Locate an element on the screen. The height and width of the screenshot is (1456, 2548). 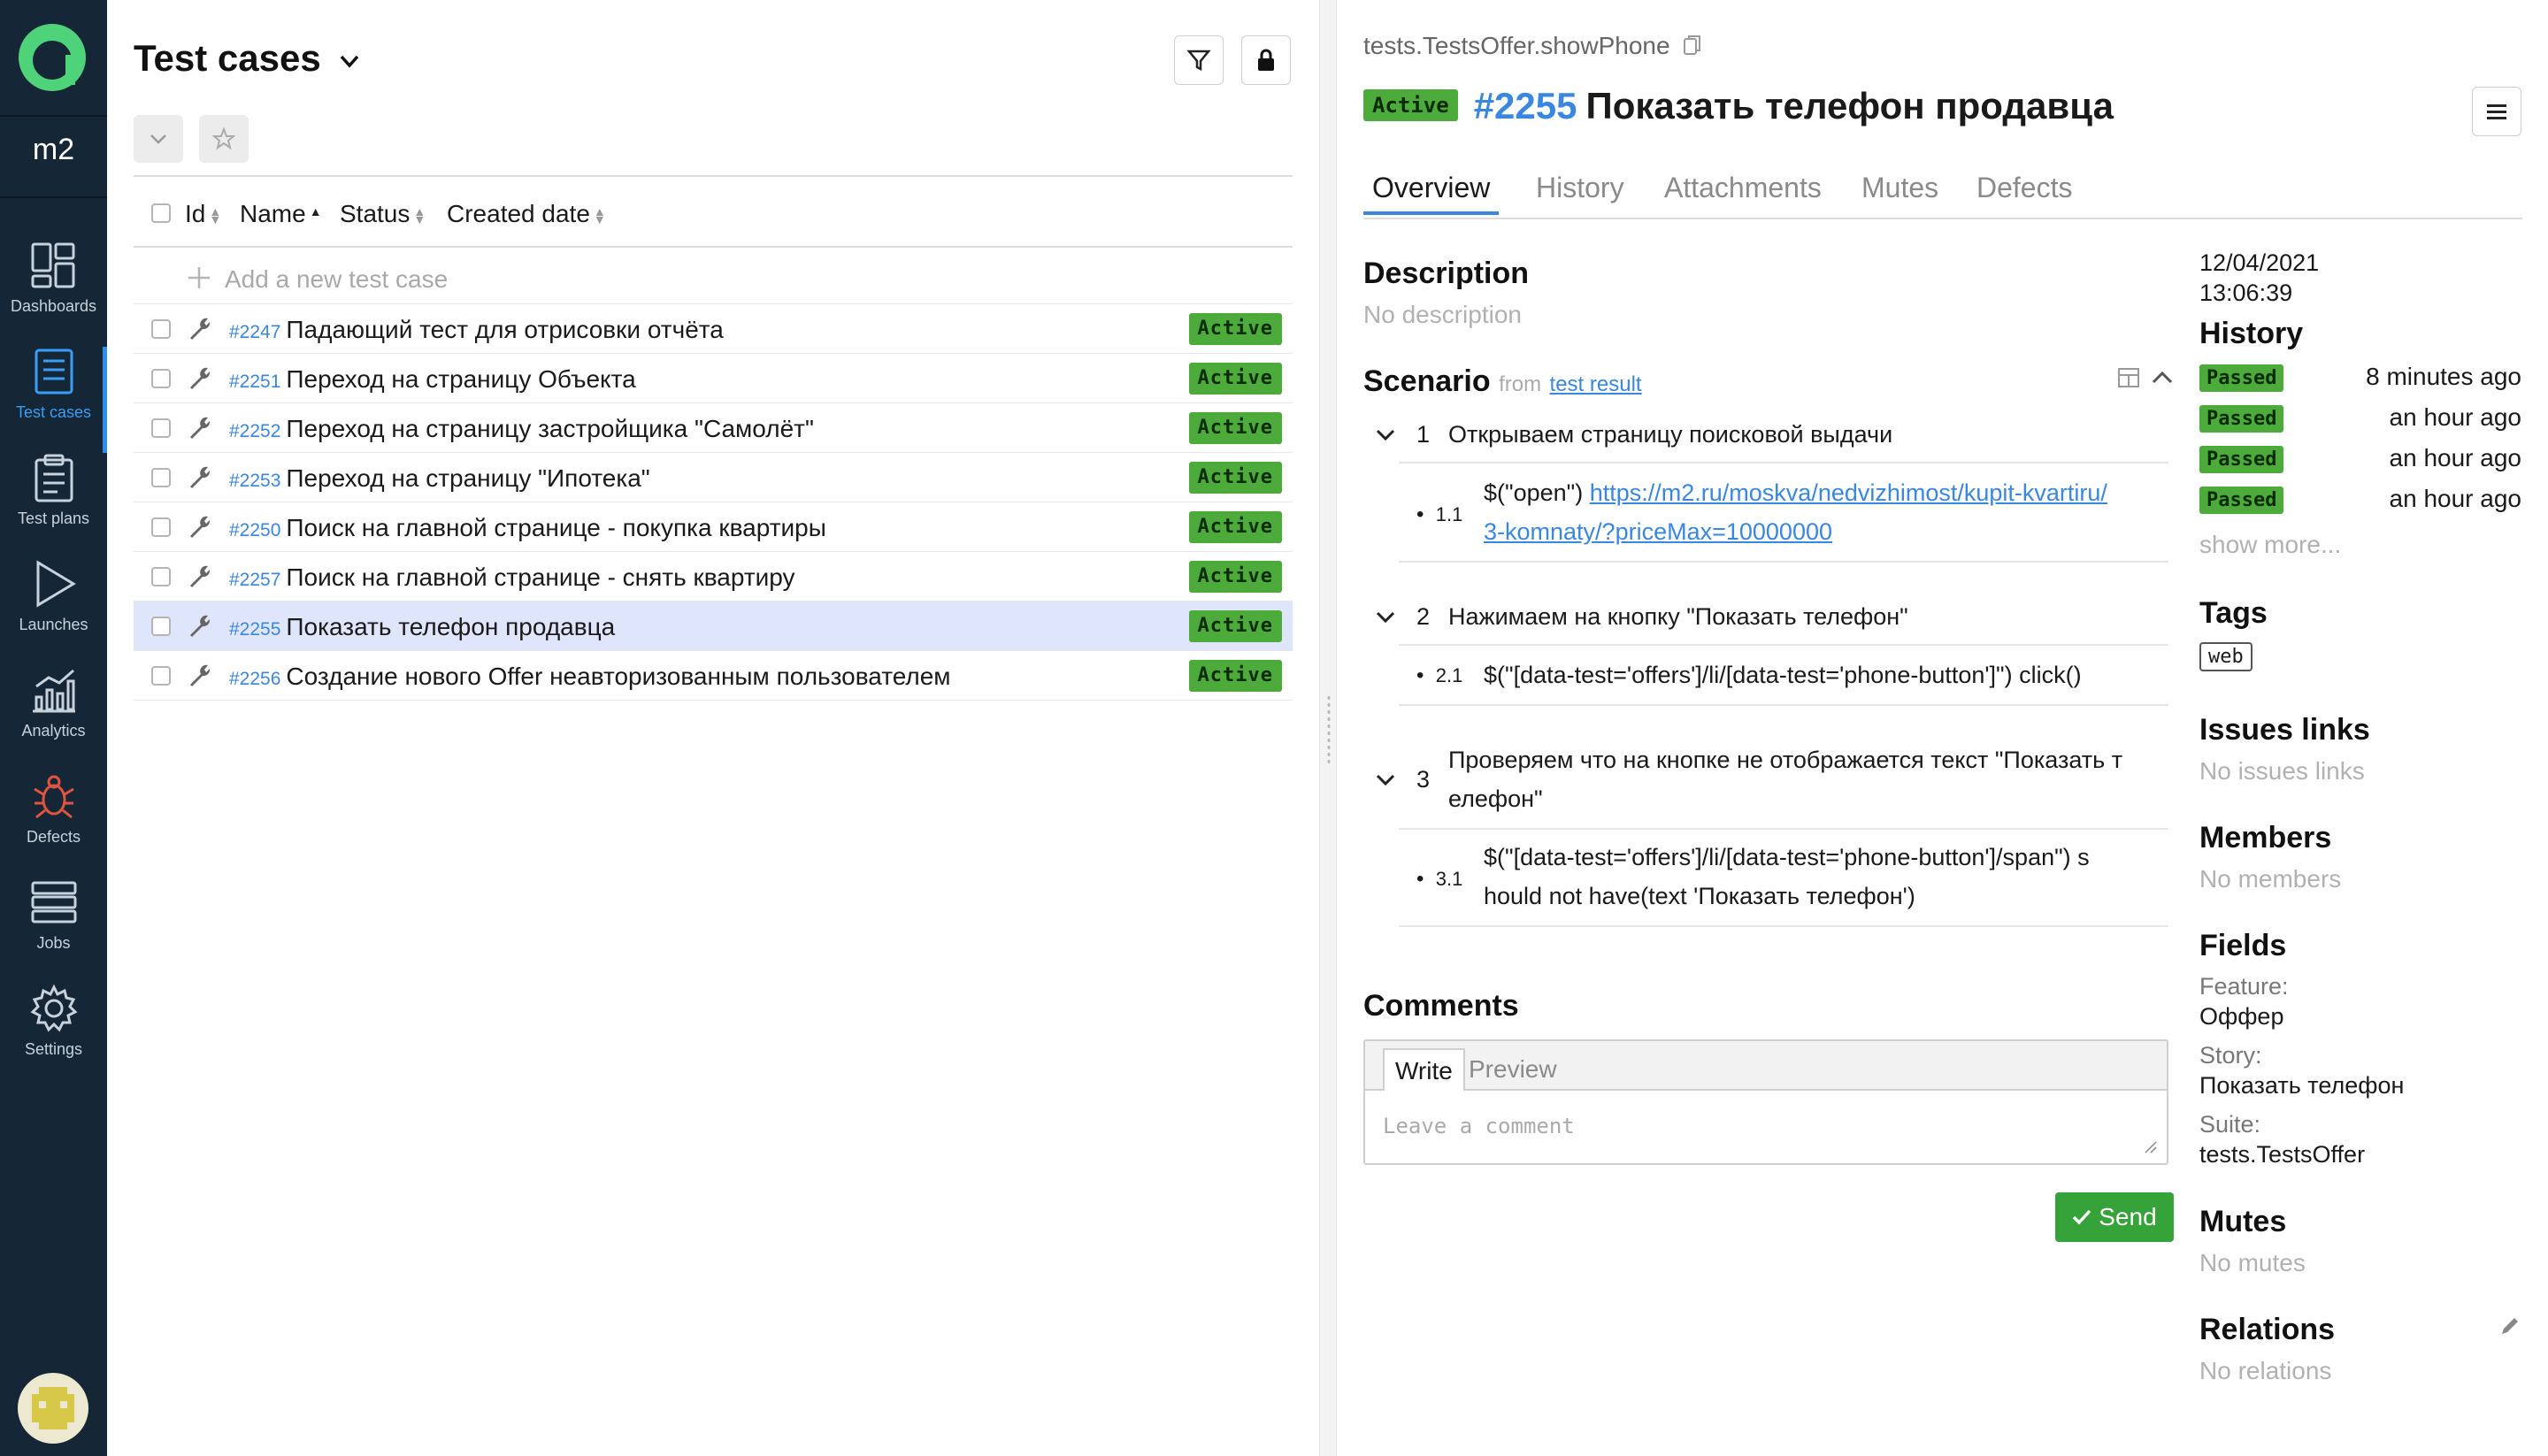
settings-icon is located at coordinates (53, 1008).